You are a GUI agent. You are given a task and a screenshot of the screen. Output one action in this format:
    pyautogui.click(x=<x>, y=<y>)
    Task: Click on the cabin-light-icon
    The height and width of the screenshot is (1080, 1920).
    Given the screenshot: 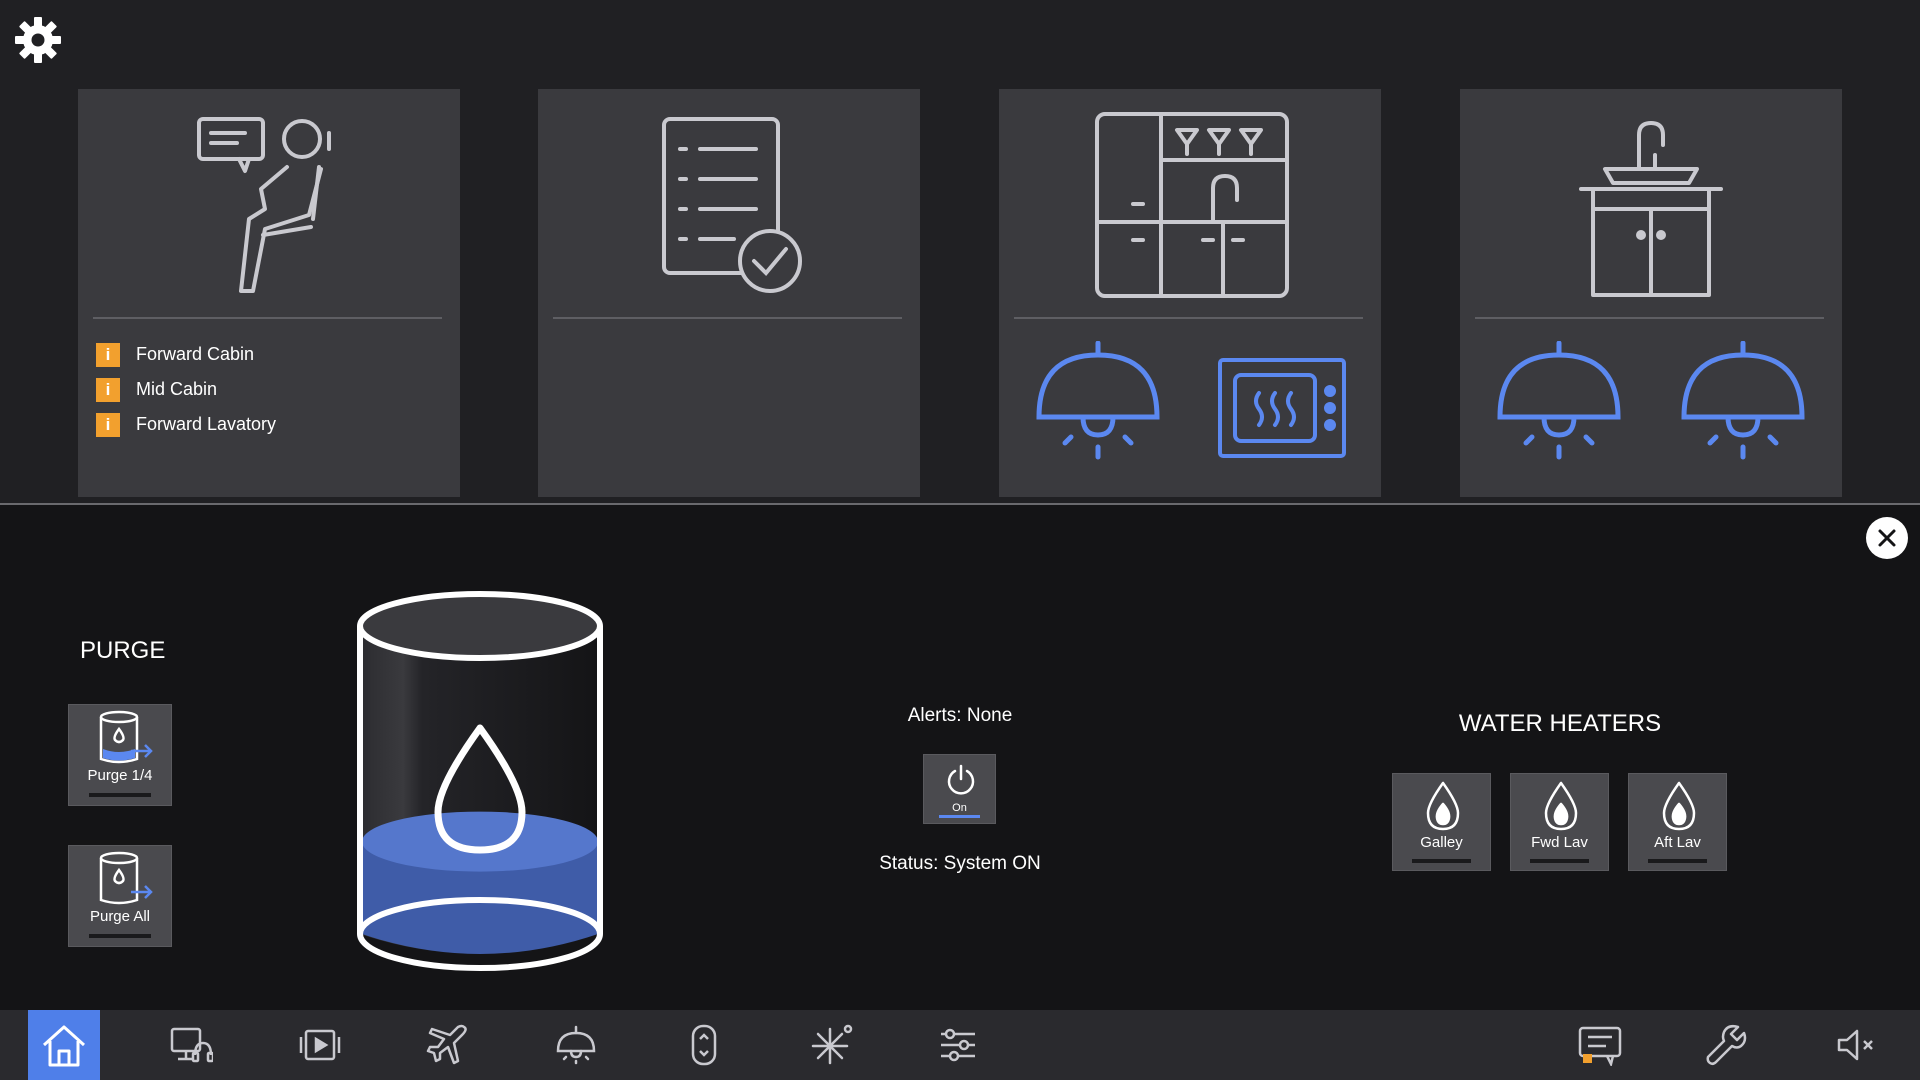 What is the action you would take?
    pyautogui.click(x=576, y=1045)
    